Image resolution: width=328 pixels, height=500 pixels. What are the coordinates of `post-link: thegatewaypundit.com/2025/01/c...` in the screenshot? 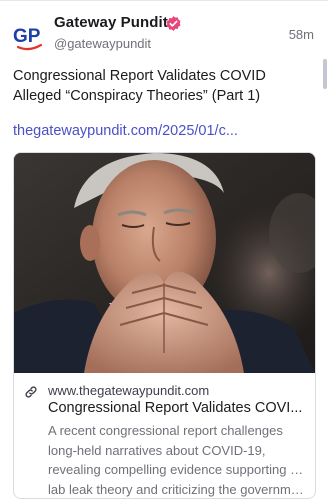 It's located at (163, 131).